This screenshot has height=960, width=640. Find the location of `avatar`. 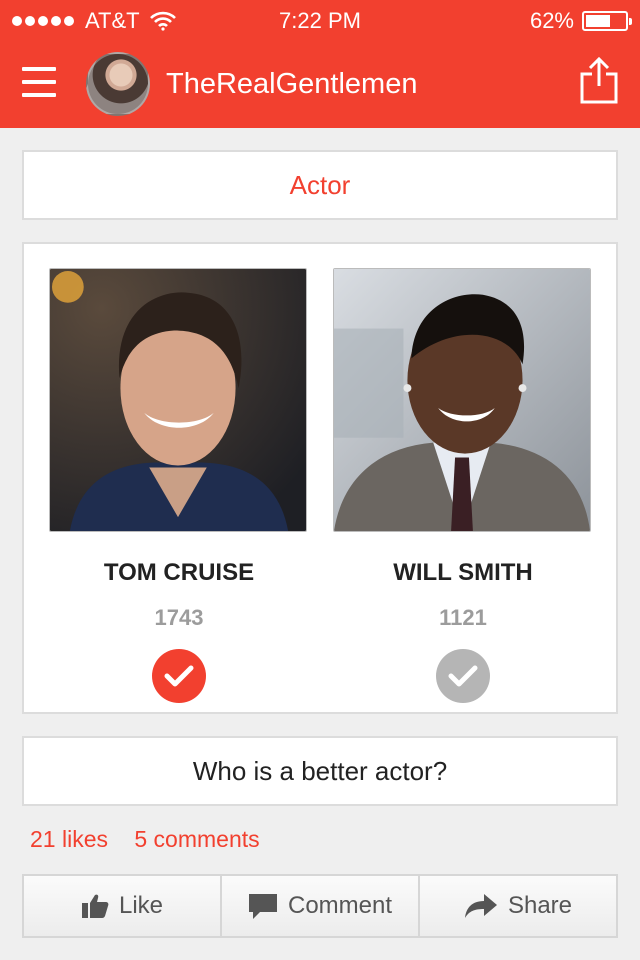

avatar is located at coordinates (118, 84).